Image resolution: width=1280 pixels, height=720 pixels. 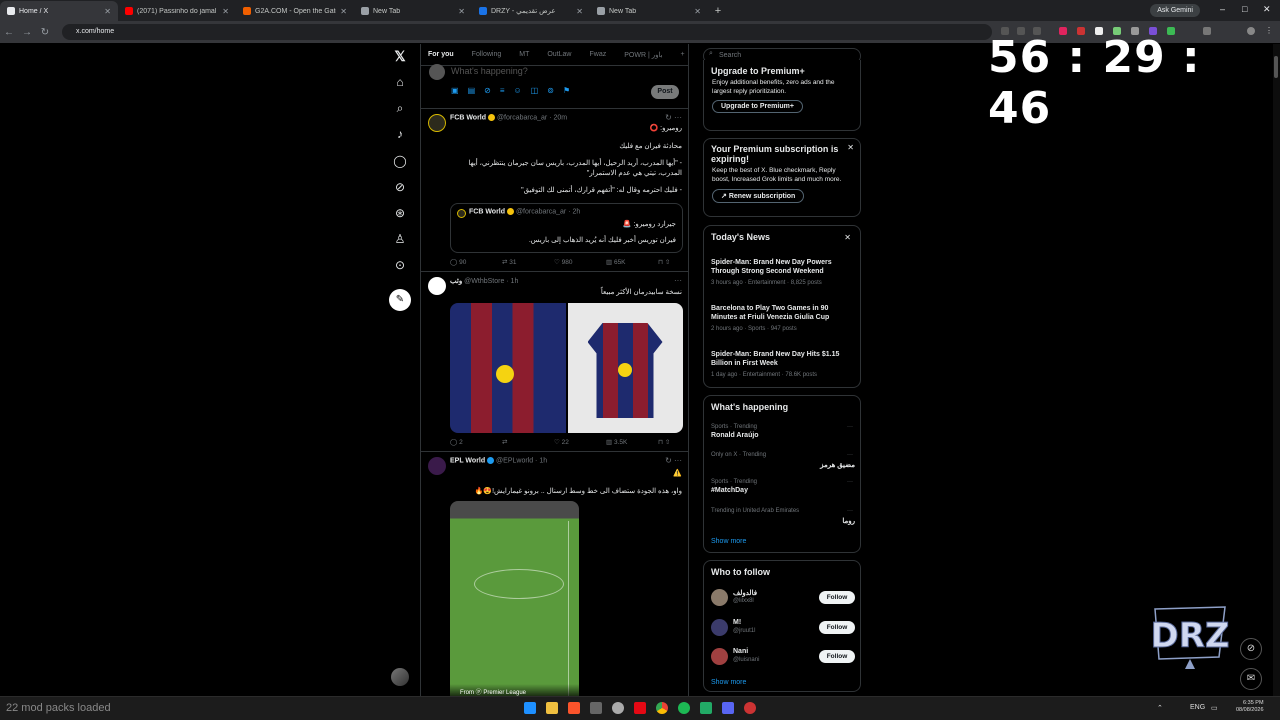 What do you see at coordinates (750, 708) in the screenshot?
I see `obs-icon` at bounding box center [750, 708].